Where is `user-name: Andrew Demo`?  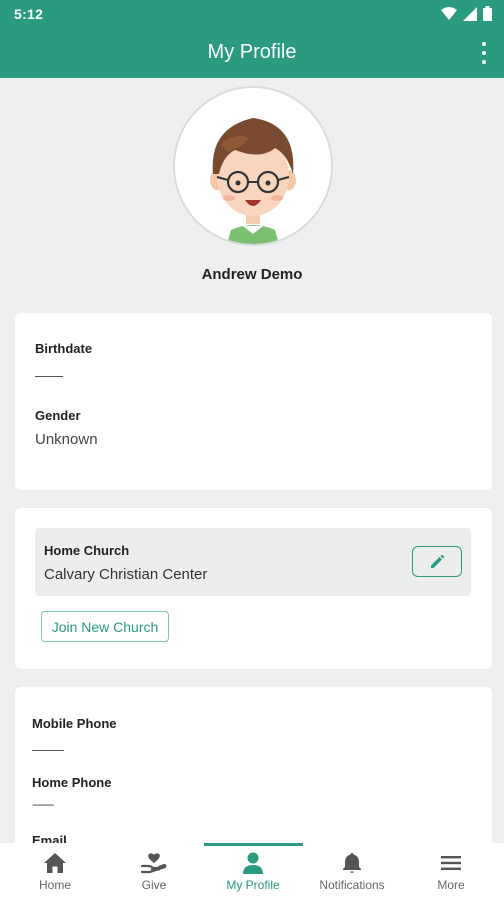 user-name: Andrew Demo is located at coordinates (252, 274).